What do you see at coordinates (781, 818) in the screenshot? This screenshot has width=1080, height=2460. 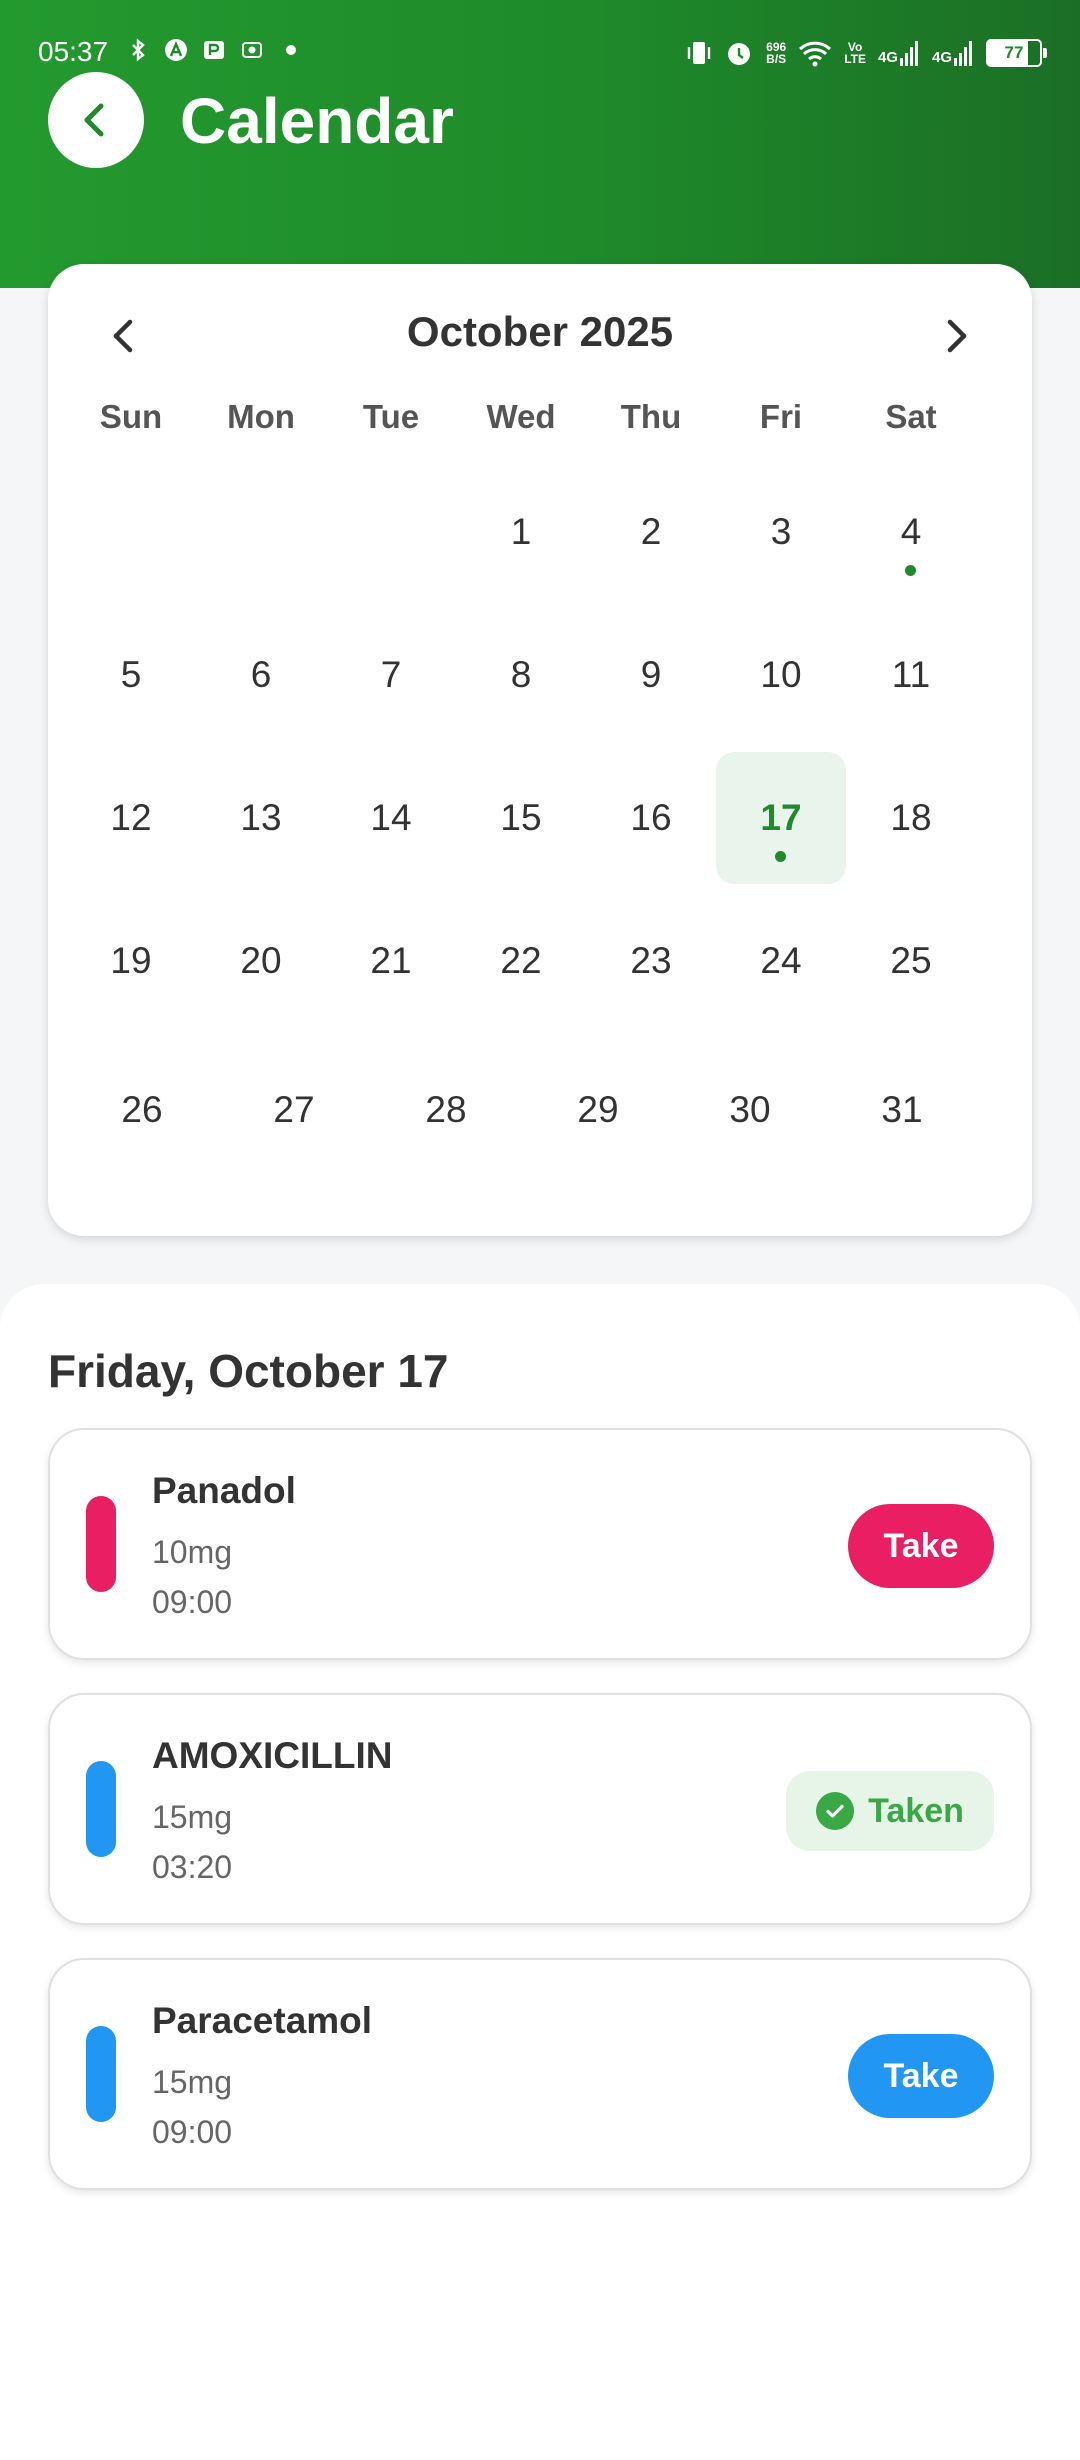 I see `calendar-day-17: 17` at bounding box center [781, 818].